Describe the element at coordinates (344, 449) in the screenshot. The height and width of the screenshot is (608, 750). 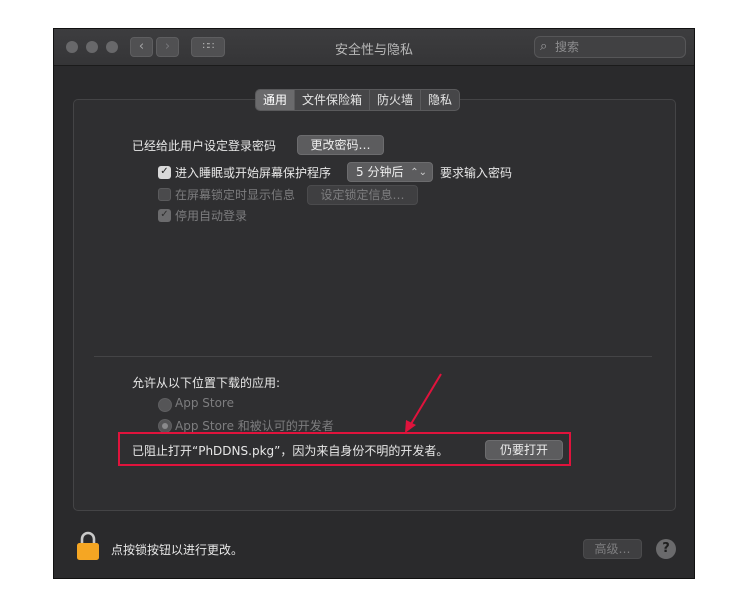
I see `annotation-highlight-box` at that location.